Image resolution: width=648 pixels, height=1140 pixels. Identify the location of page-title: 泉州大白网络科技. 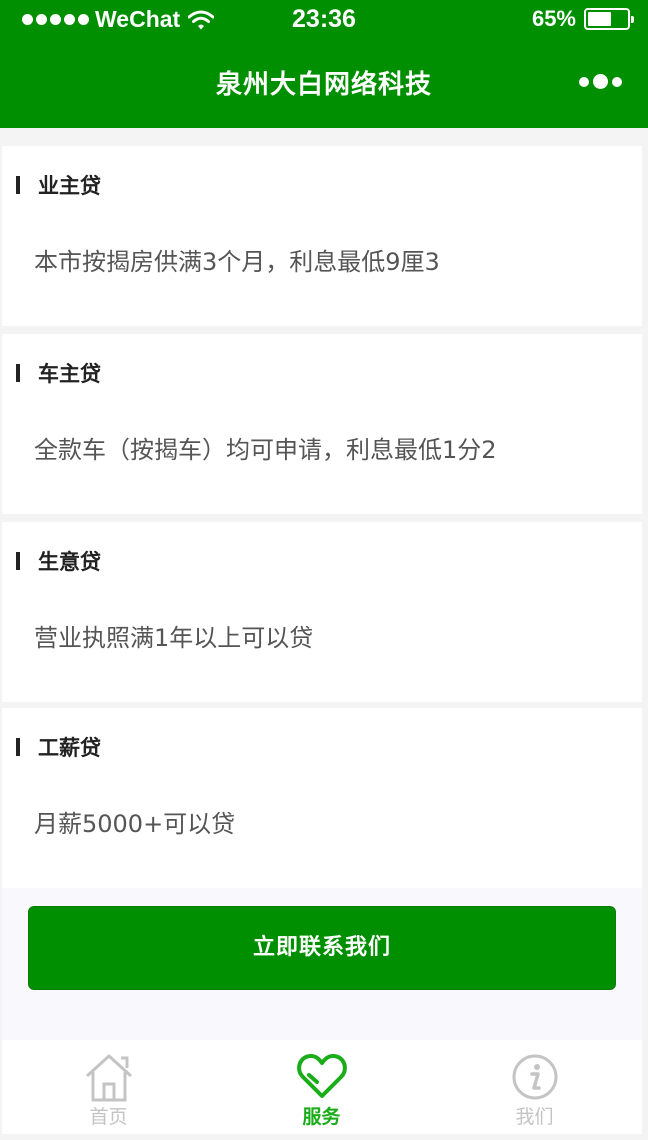
(323, 85).